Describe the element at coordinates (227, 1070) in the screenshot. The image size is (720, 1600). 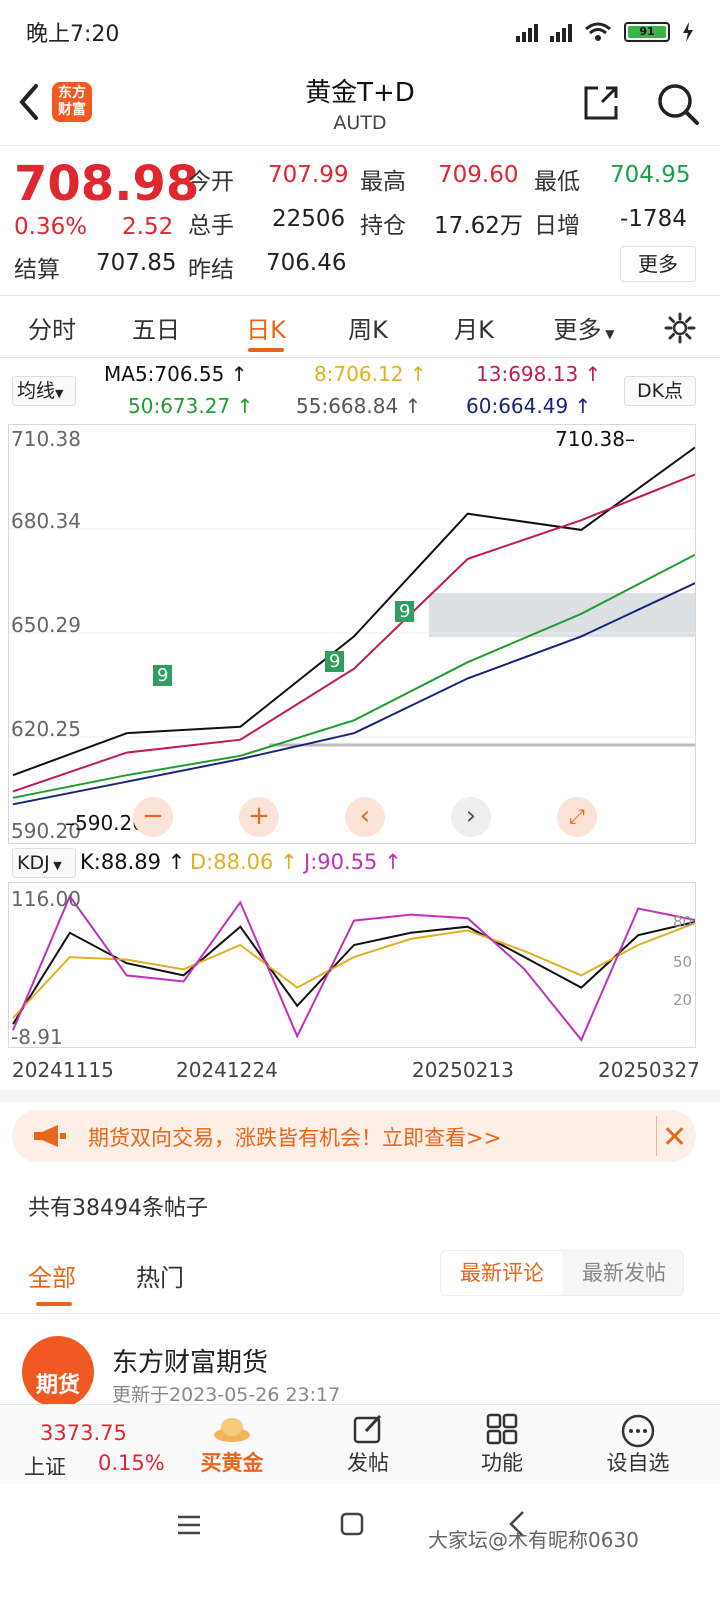
I see `x-tick-label: 20241224` at that location.